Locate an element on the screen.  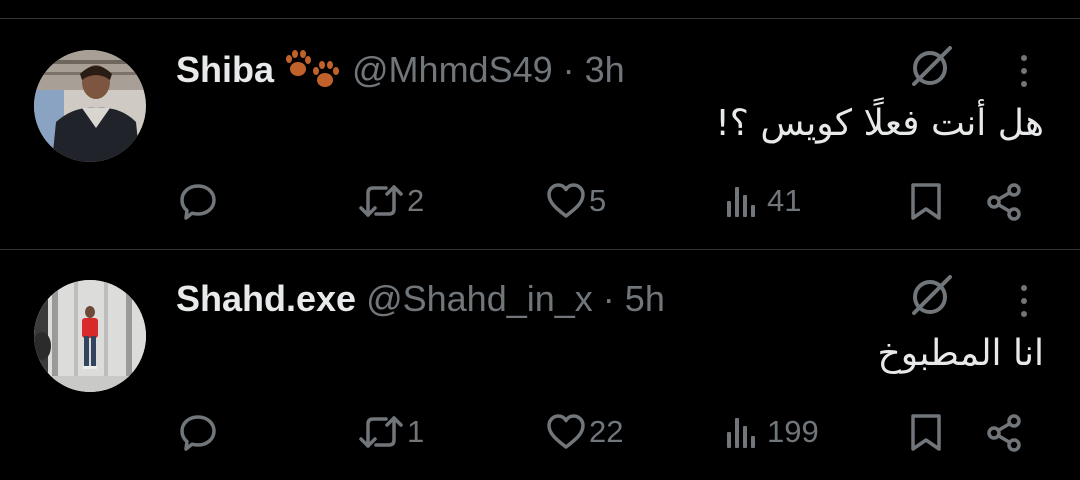
views-button: 199 is located at coordinates (771, 432).